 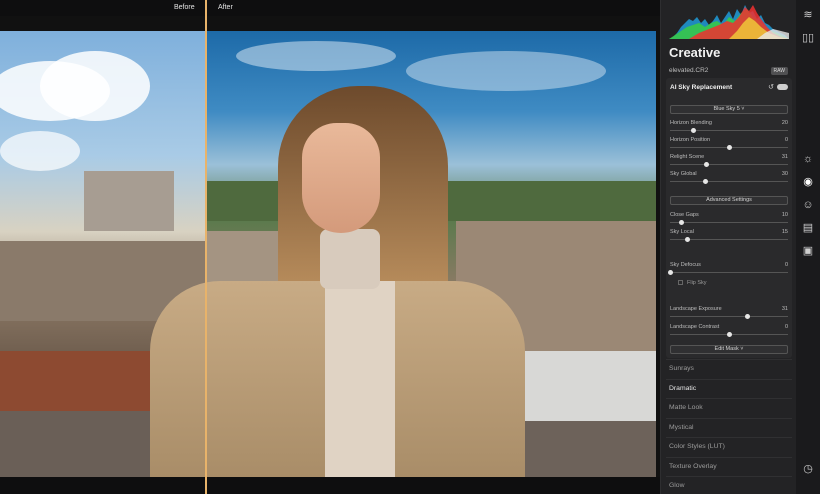 What do you see at coordinates (685, 265) in the screenshot?
I see `slider-label: Sky Defocus` at bounding box center [685, 265].